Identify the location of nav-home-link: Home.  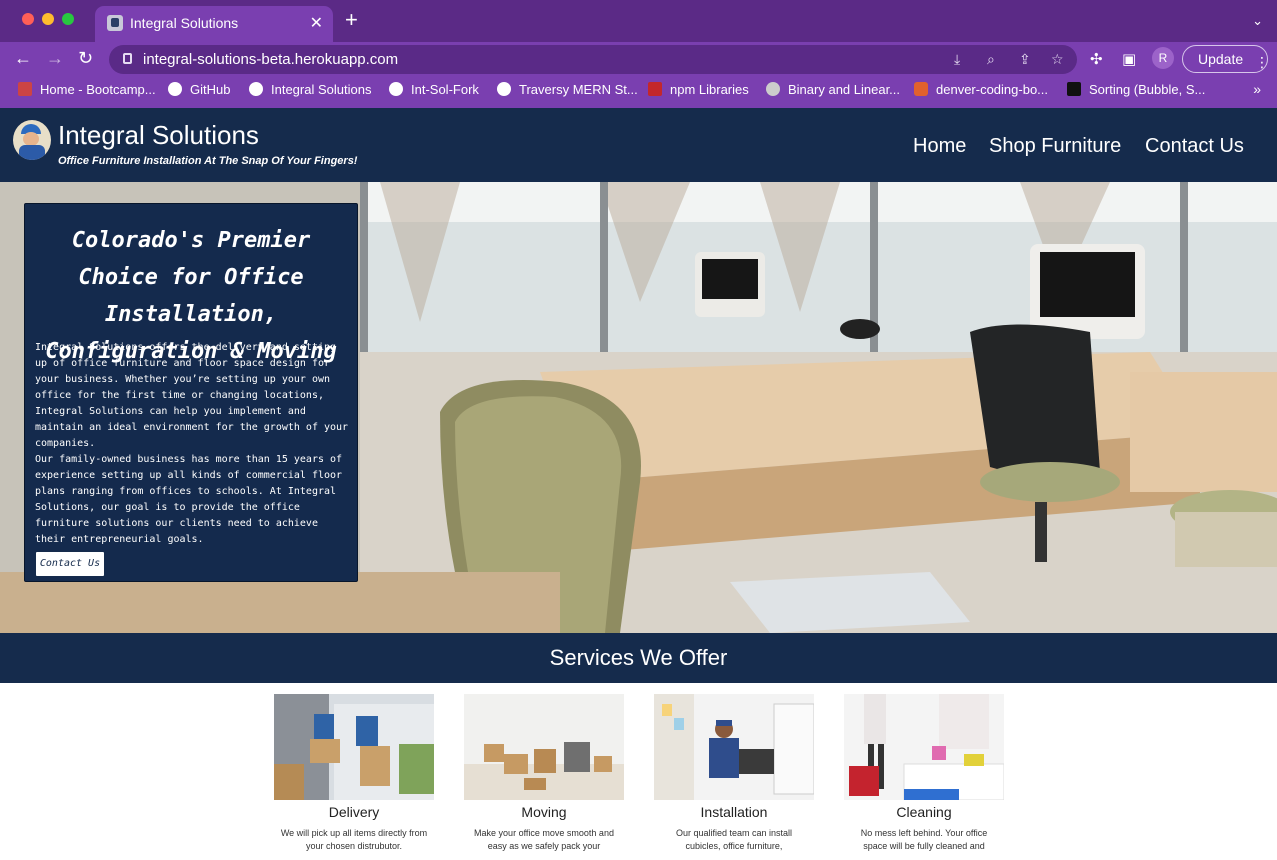
(939, 146).